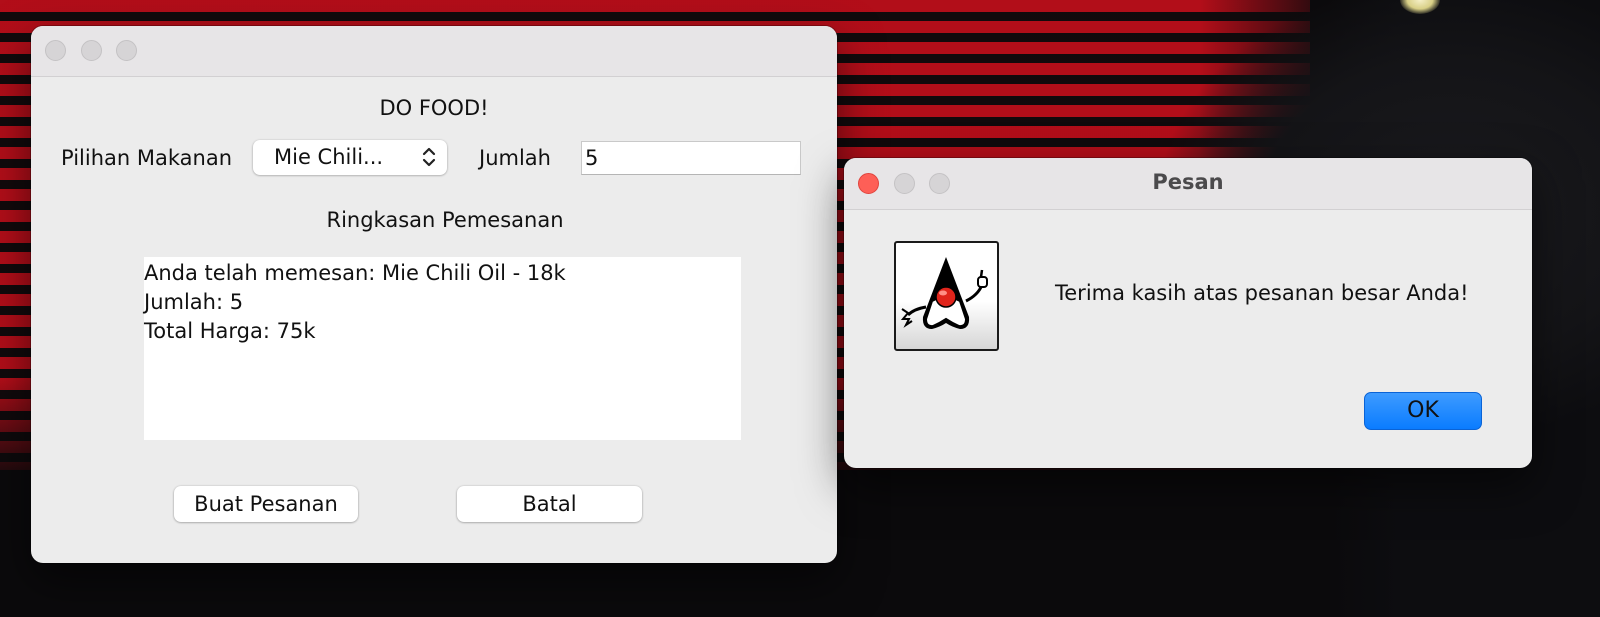 This screenshot has width=1600, height=617. What do you see at coordinates (434, 51) in the screenshot?
I see `main-window-titlebar` at bounding box center [434, 51].